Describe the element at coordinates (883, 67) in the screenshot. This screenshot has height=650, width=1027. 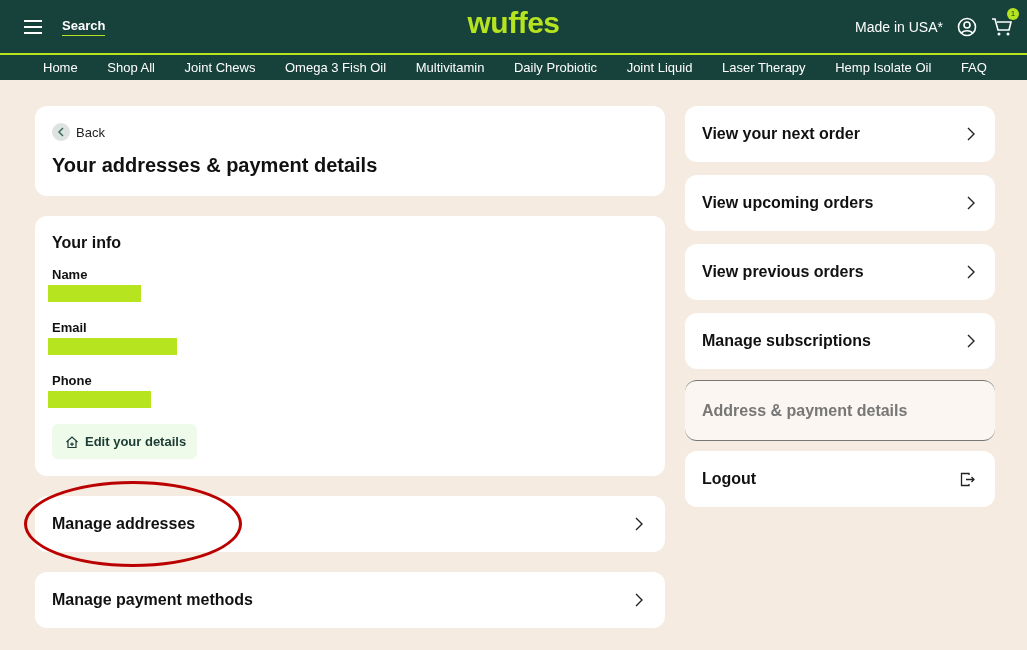
I see `nav-link: Hemp Isolate Oil` at that location.